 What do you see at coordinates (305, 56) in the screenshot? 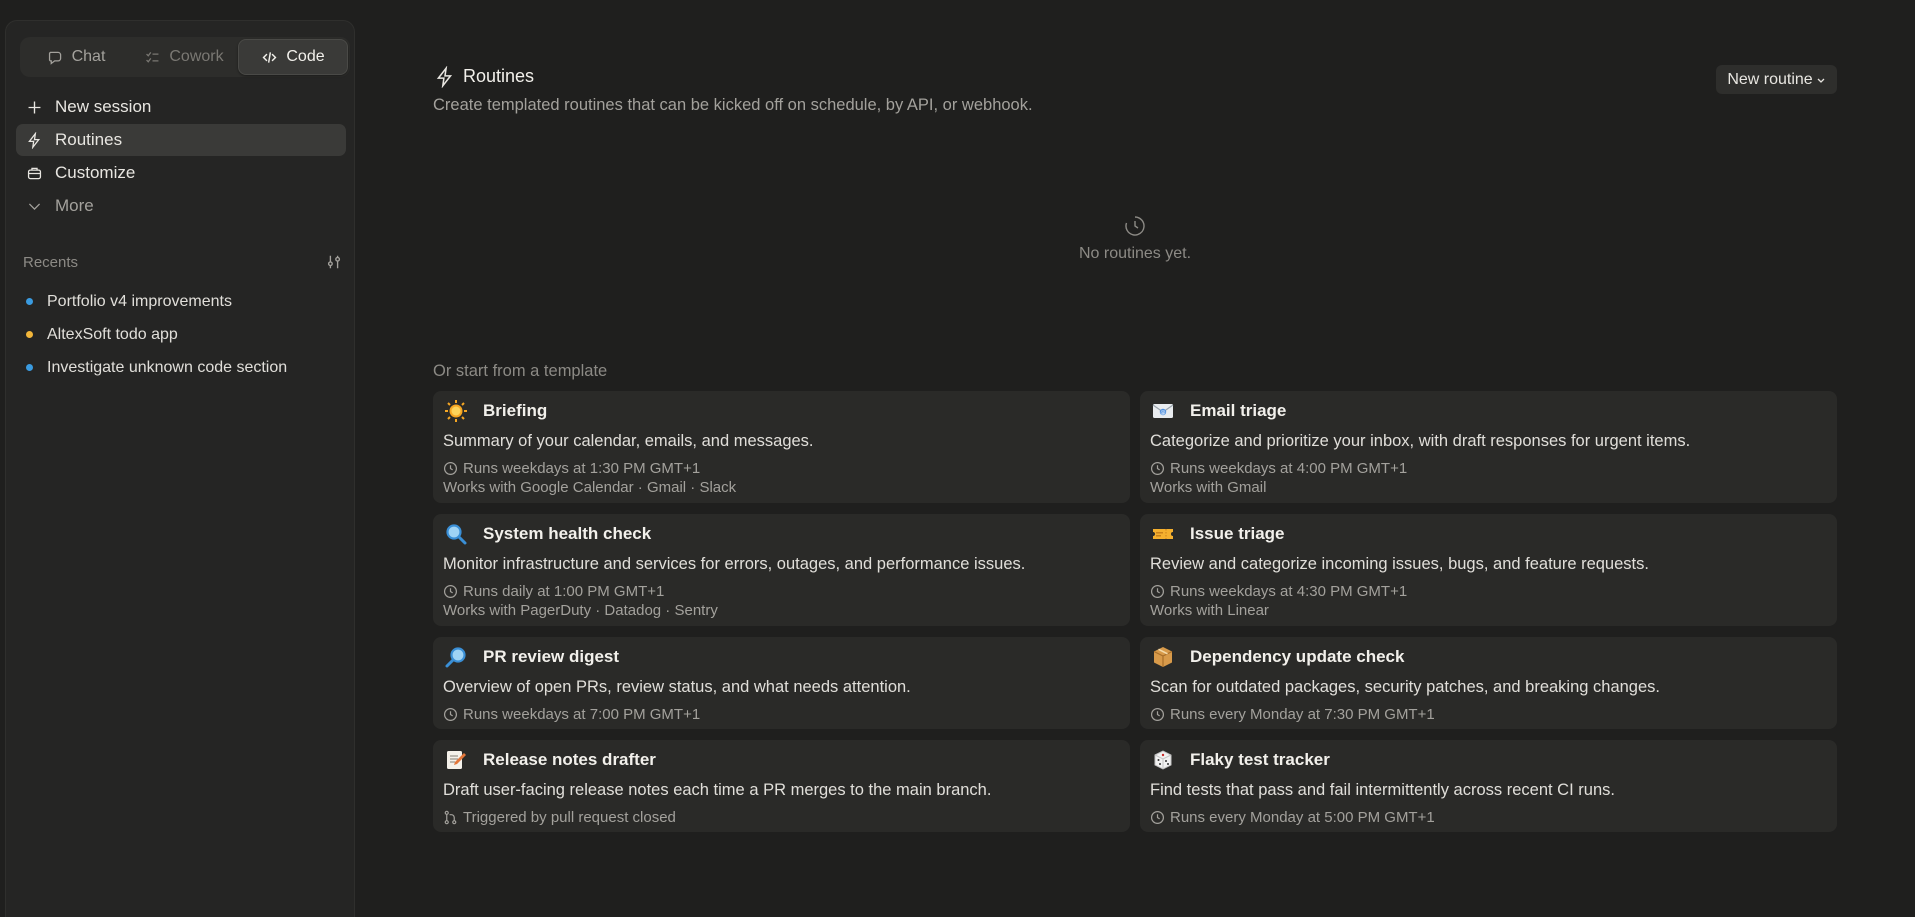
I see `tab-code-label: Code` at bounding box center [305, 56].